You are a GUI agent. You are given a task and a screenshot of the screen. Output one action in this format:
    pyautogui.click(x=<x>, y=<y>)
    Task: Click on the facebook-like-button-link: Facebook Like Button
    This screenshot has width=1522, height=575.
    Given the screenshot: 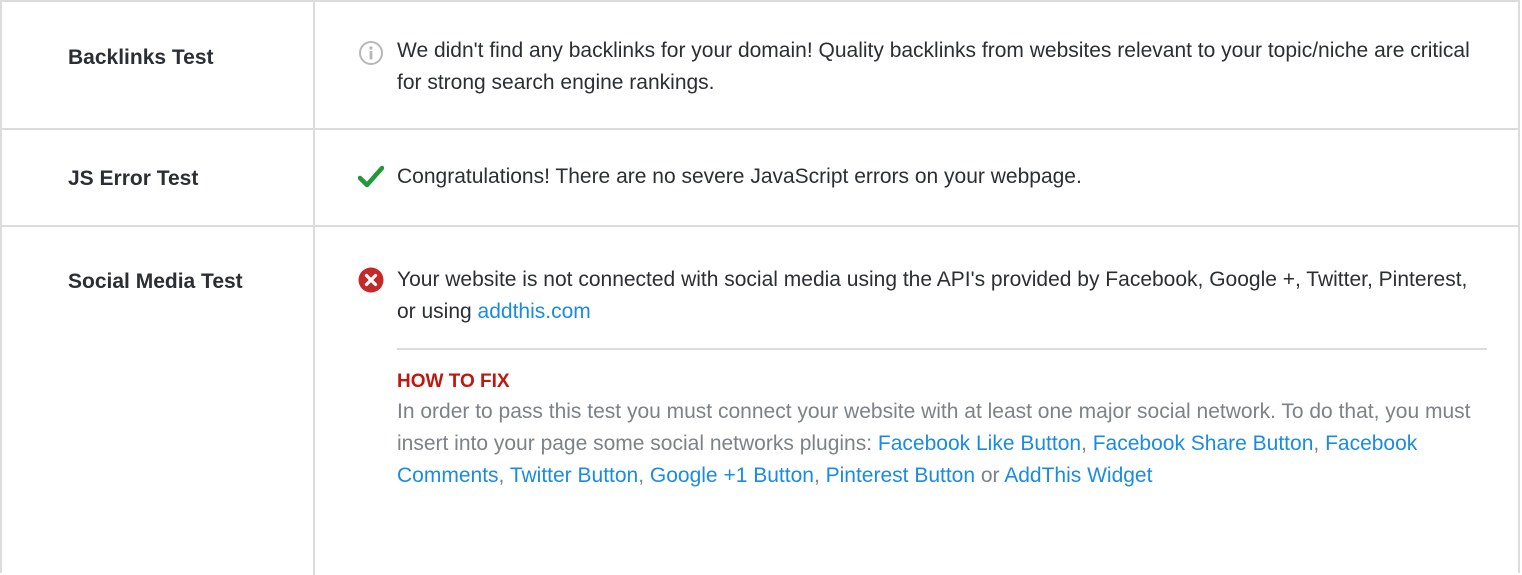 What is the action you would take?
    pyautogui.click(x=979, y=443)
    